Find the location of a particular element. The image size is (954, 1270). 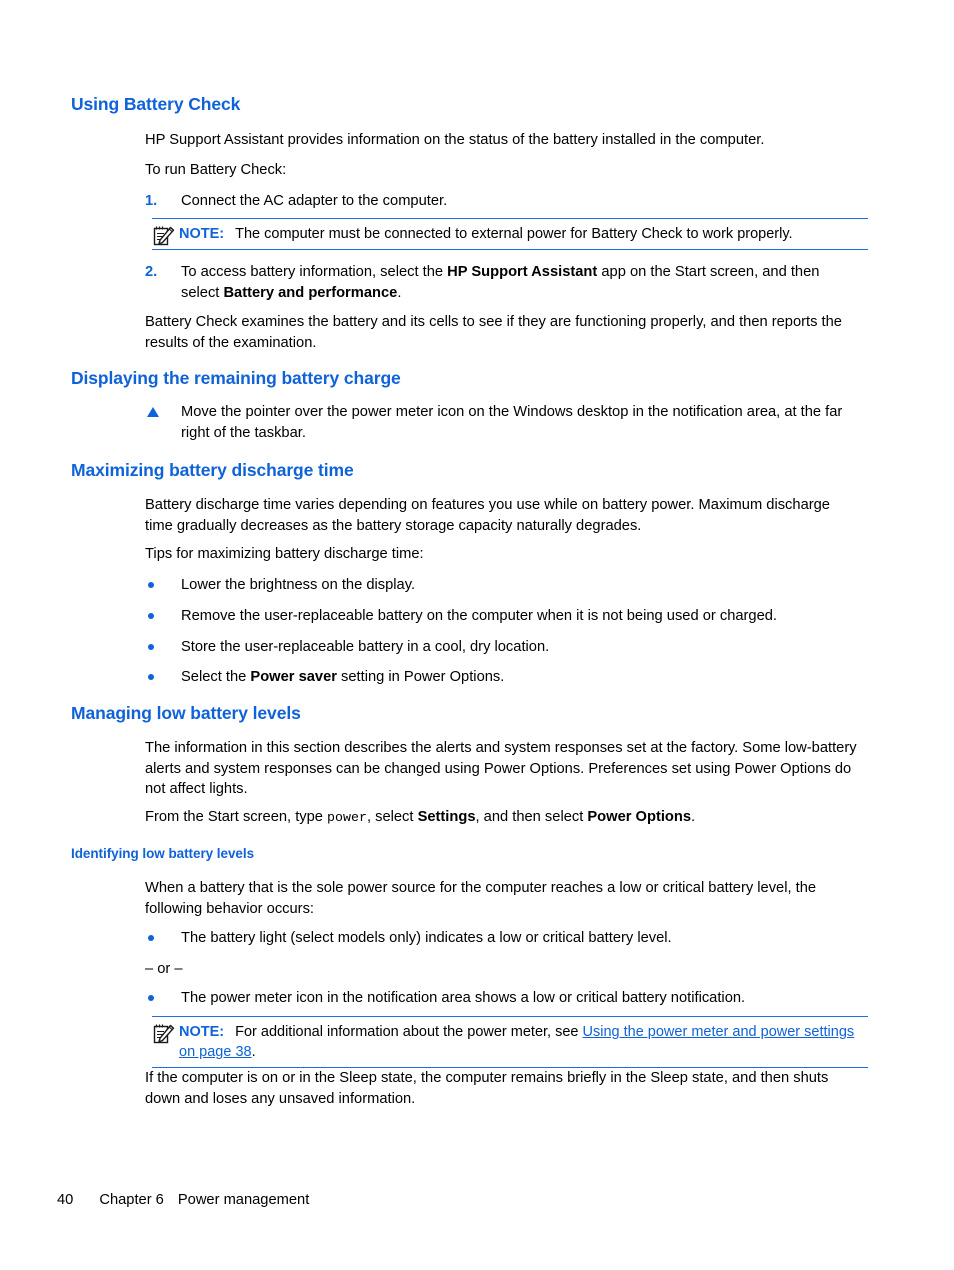

paragraph-to-run-battery-check: To run Battery Check: is located at coordinates (216, 170).